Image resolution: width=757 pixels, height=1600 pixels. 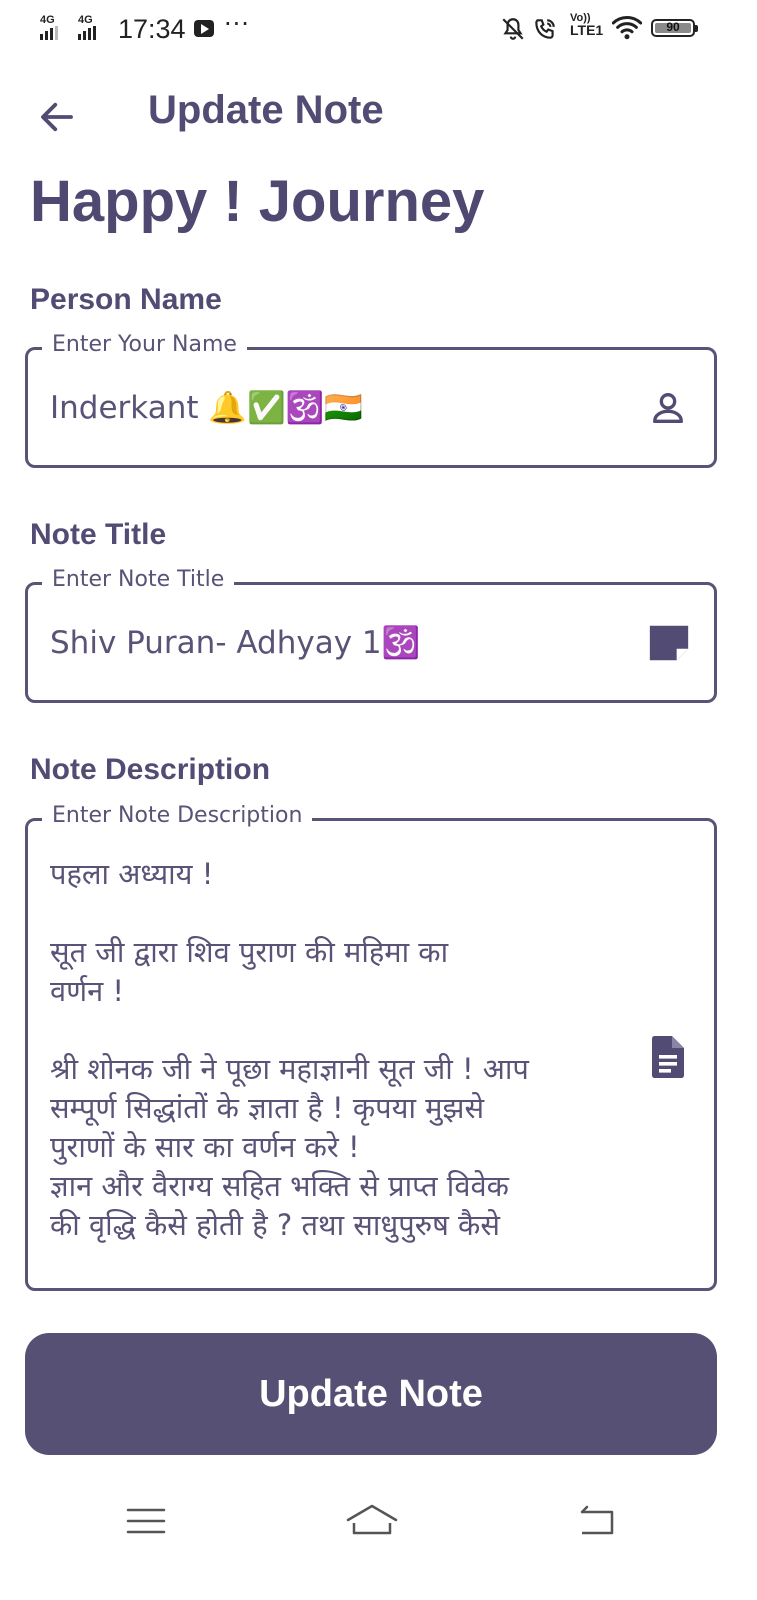 I want to click on volte-indicator: Vo)) LTE1, so click(x=587, y=25).